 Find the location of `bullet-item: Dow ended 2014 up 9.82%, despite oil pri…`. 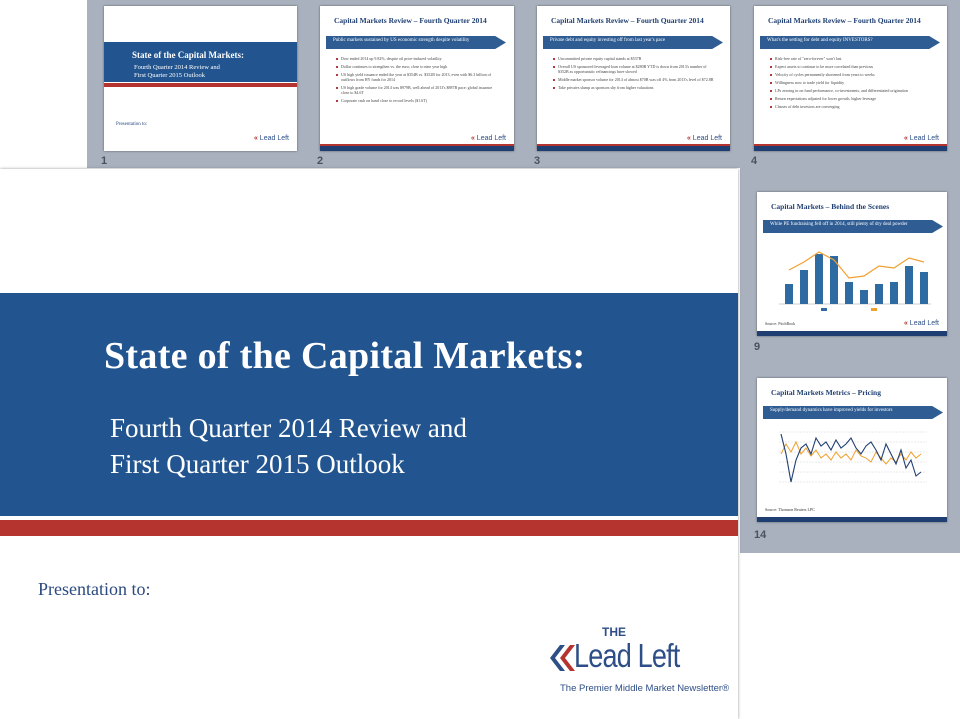

bullet-item: Dow ended 2014 up 9.82%, despite oil pri… is located at coordinates (418, 58).